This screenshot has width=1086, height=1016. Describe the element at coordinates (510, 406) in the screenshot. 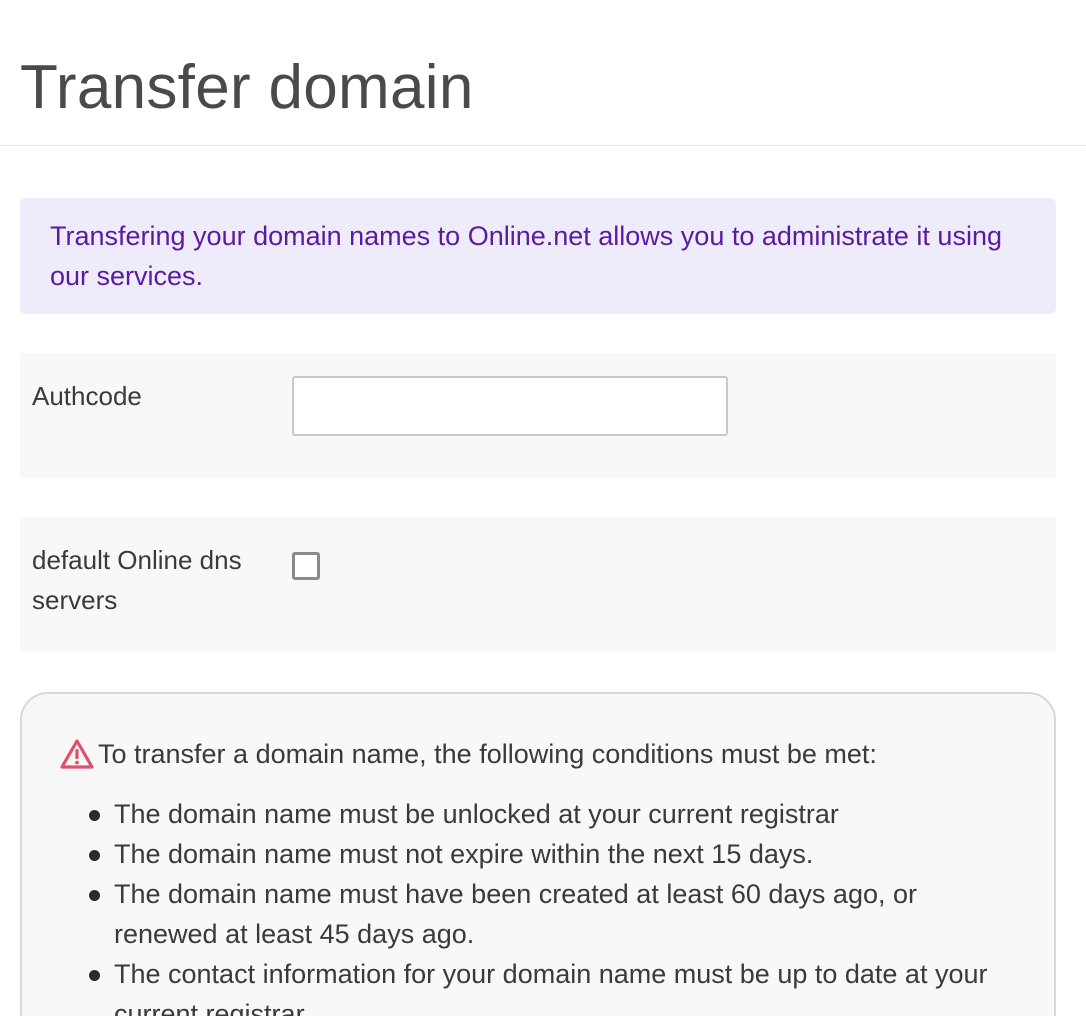

I see `authcode-input` at that location.